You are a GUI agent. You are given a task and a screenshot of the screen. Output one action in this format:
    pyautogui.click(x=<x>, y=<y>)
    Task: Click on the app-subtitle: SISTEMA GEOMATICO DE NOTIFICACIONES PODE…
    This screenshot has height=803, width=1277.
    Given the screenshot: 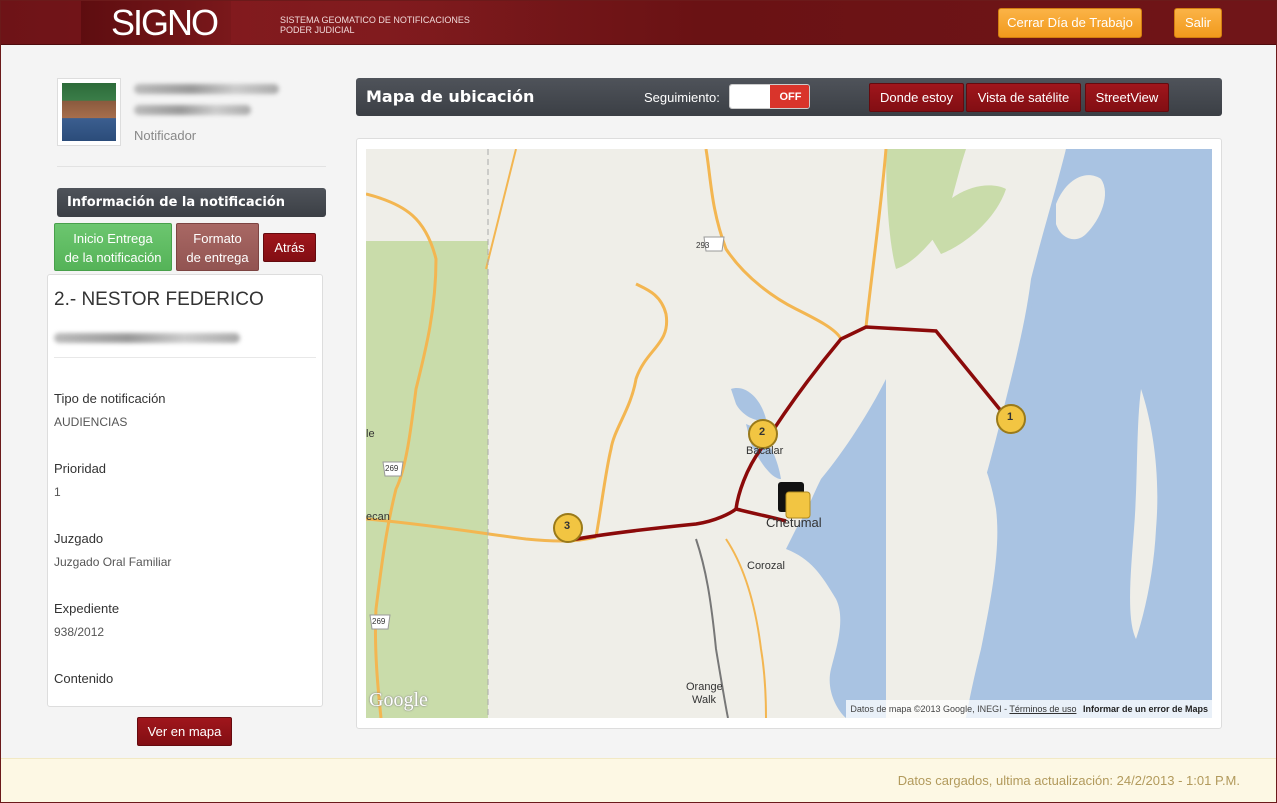 What is the action you would take?
    pyautogui.click(x=375, y=25)
    